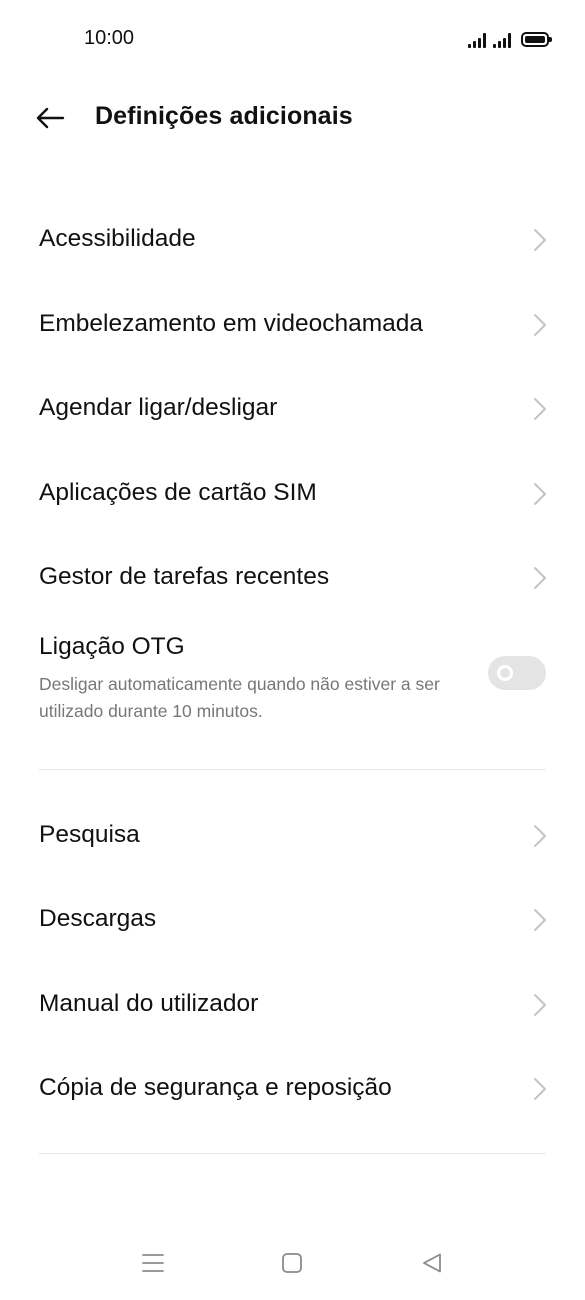  What do you see at coordinates (178, 492) in the screenshot?
I see `row-label: Aplicações de cartão SIM` at bounding box center [178, 492].